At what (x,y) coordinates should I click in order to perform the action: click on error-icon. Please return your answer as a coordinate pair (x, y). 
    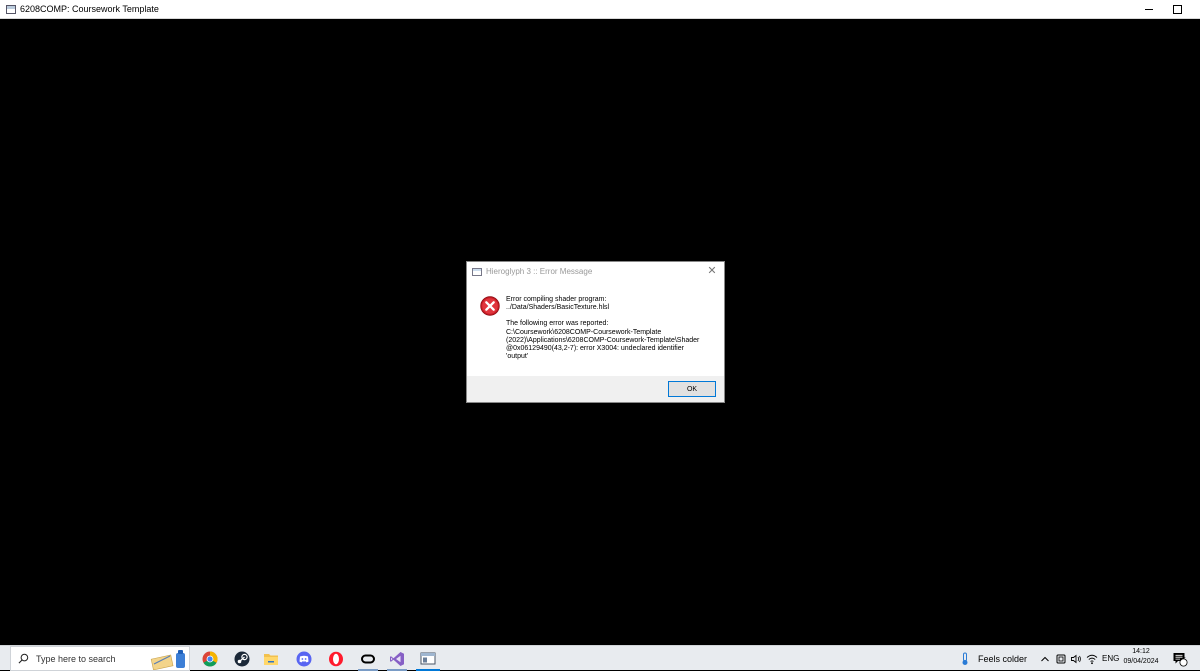
    Looking at the image, I should click on (490, 306).